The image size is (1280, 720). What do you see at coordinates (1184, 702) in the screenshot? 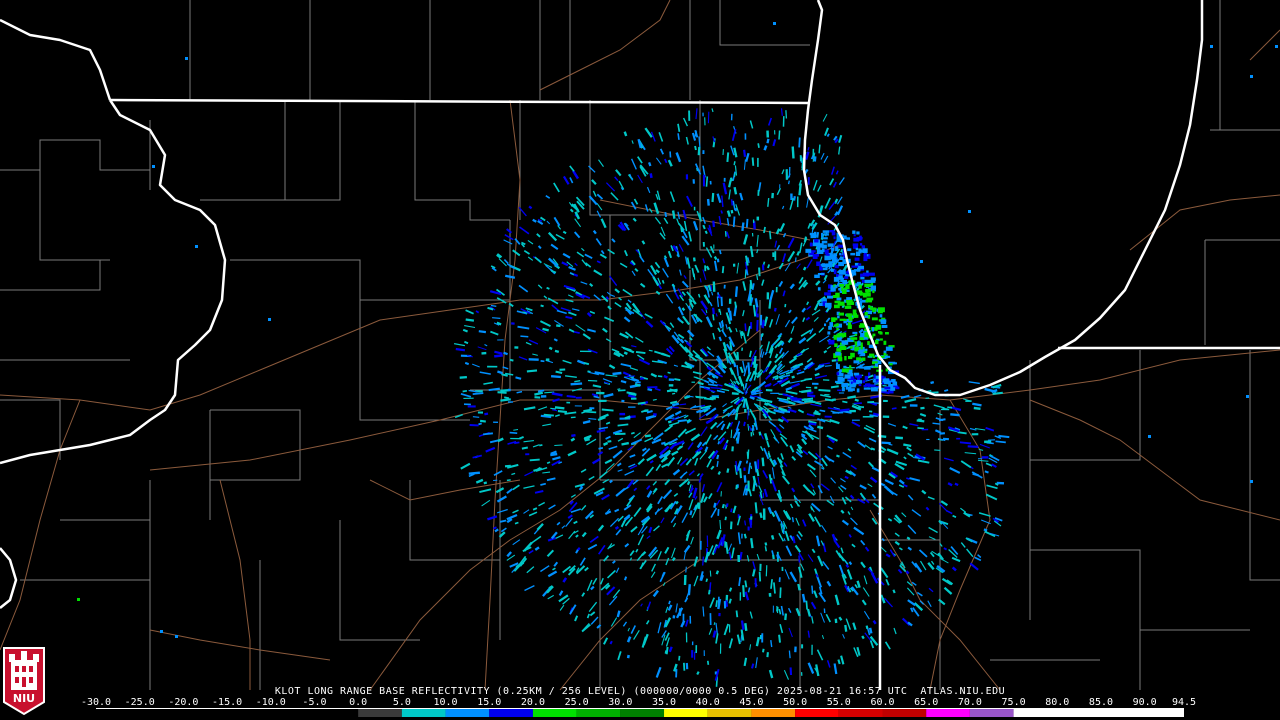
I see `colorbar-tick-label: 94.5` at bounding box center [1184, 702].